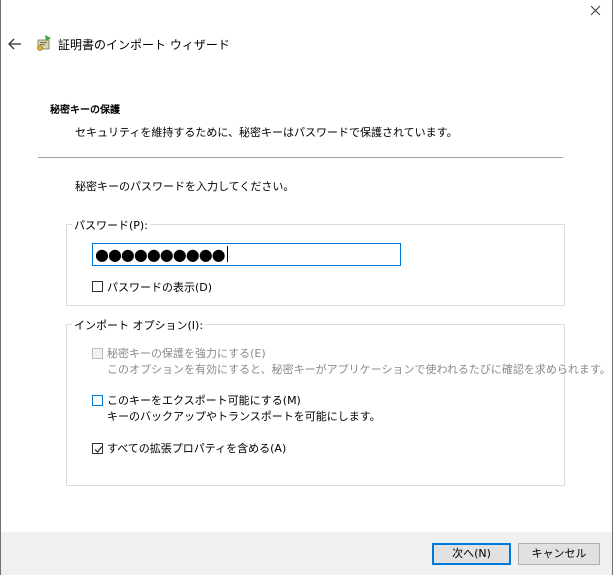  Describe the element at coordinates (159, 287) in the screenshot. I see `show-password-label: パスワードの表示(D)` at that location.